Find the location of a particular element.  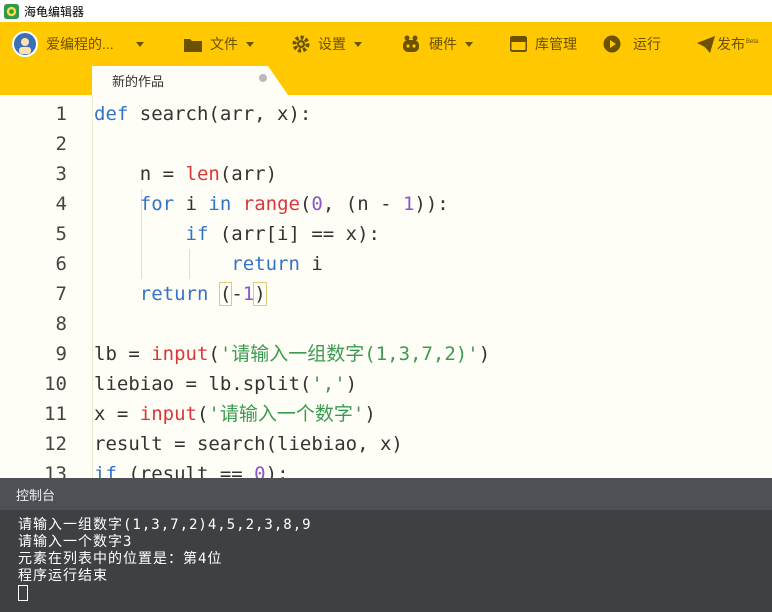

avatar is located at coordinates (25, 44).